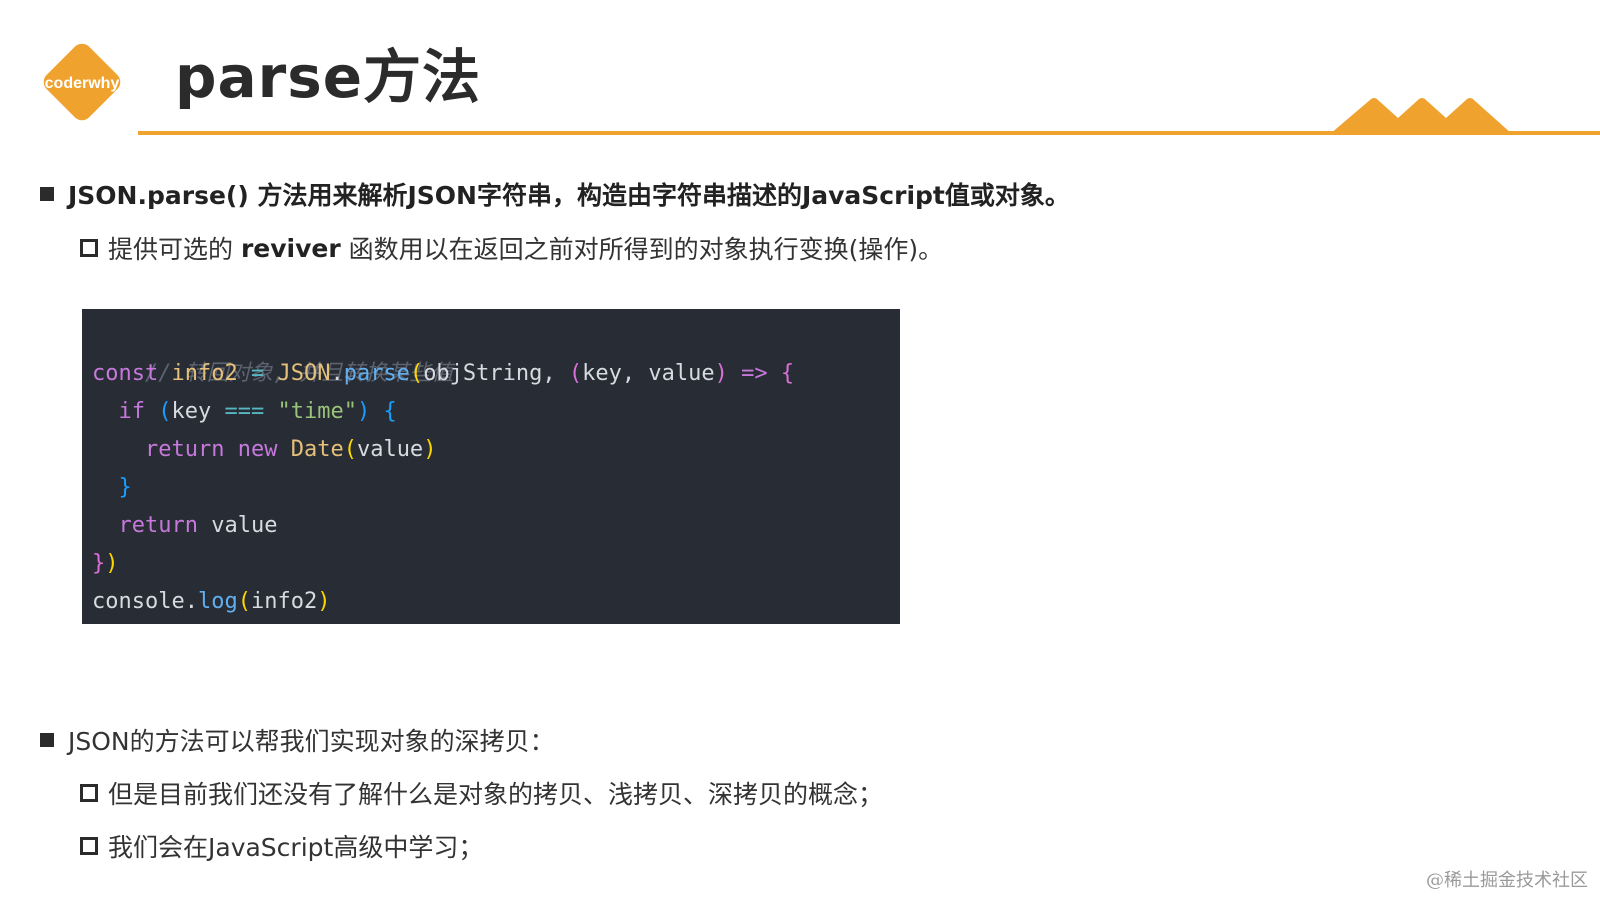 The image size is (1600, 900). I want to click on code-token: =>, so click(754, 373).